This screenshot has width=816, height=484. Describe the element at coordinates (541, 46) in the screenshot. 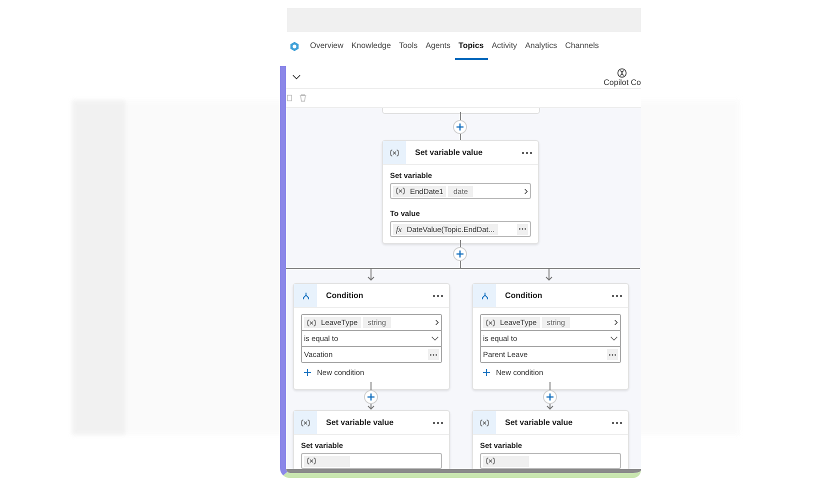

I see `nav-tab: Analytics` at that location.